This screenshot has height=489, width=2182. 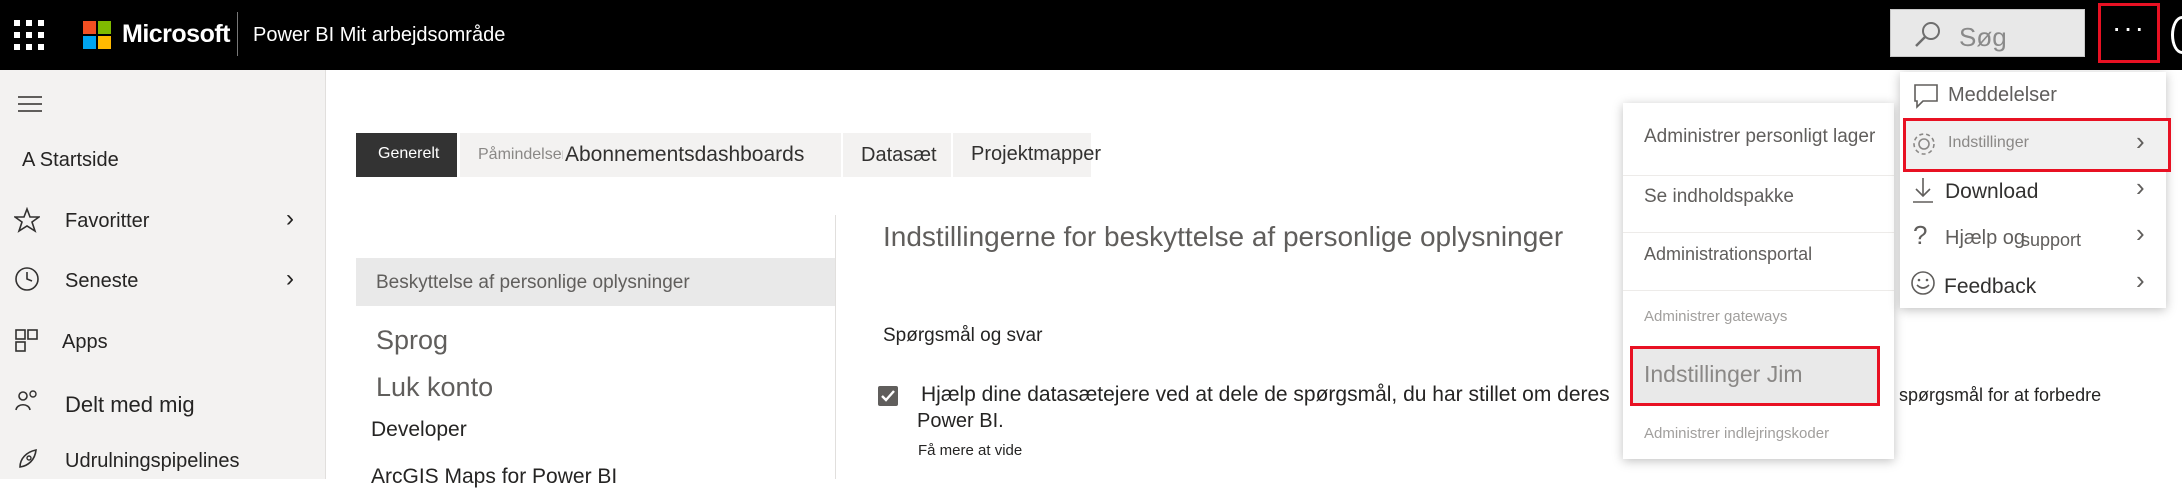 I want to click on nav-item-shared-with-me: Delt med mig, so click(x=130, y=405).